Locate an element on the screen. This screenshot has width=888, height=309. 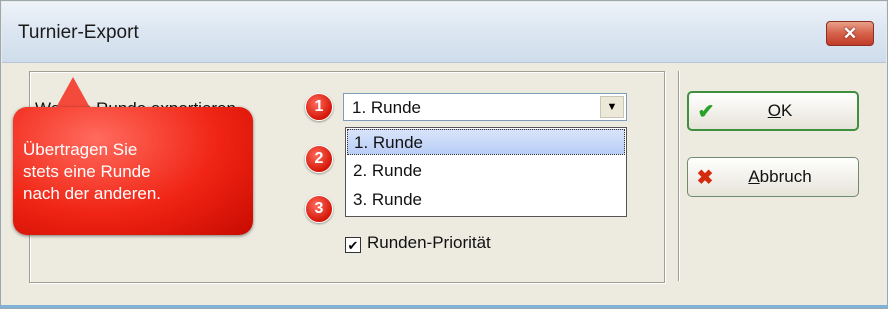
round-dropdown-list: 1. Runde 2. Runde 3. Runde is located at coordinates (486, 172).